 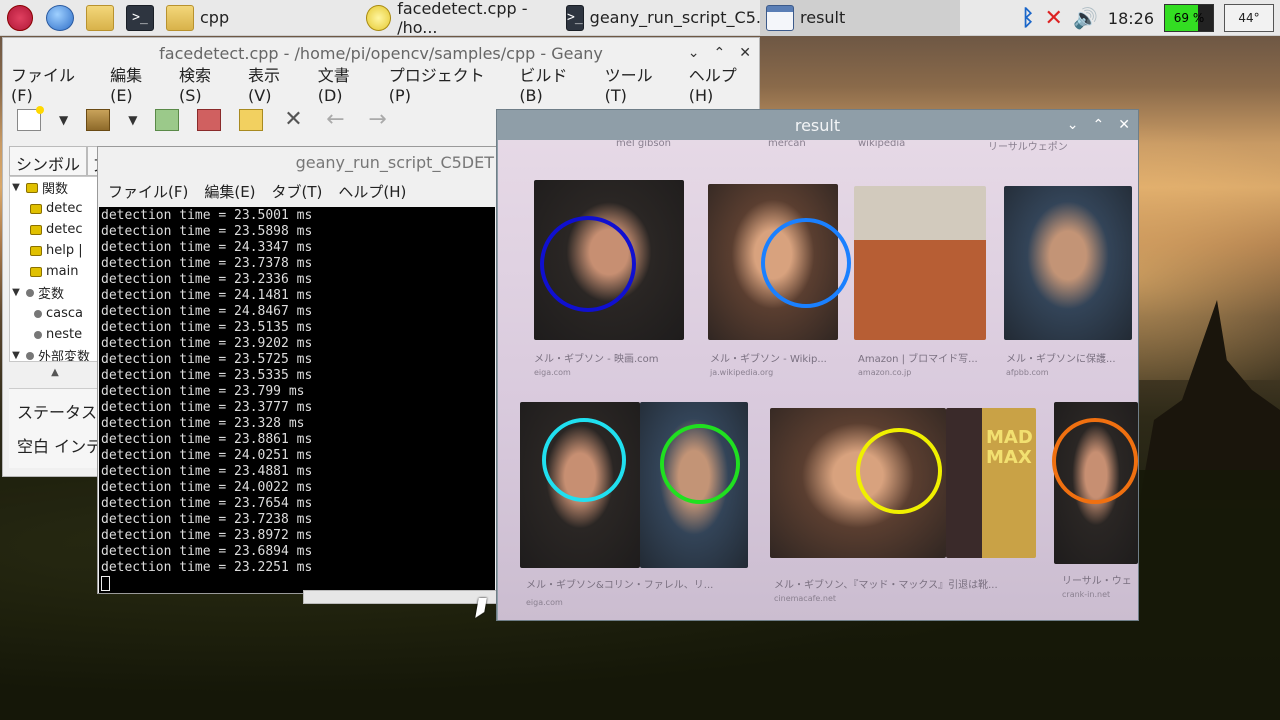 What do you see at coordinates (885, 372) in the screenshot?
I see `photo-source: amazon.co.jp` at bounding box center [885, 372].